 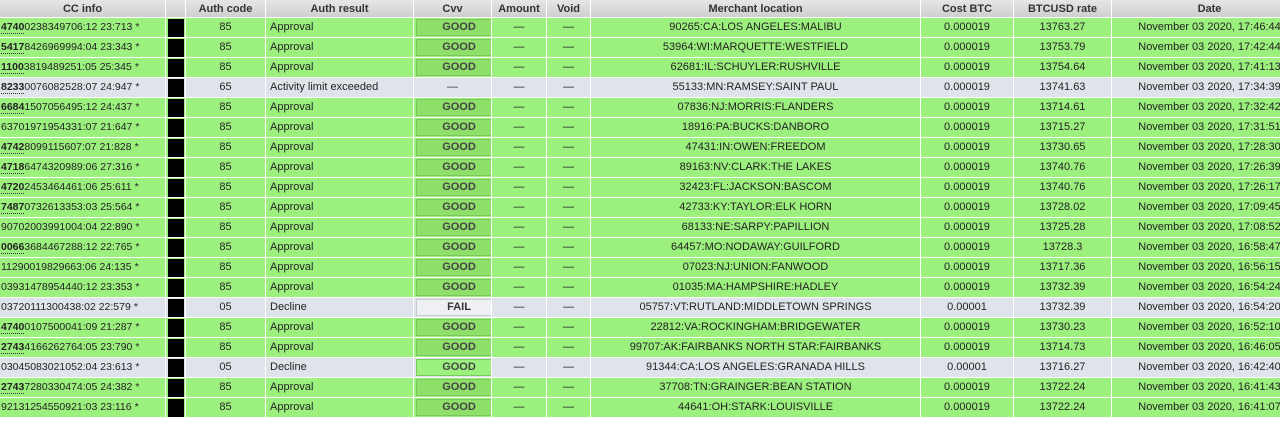 I want to click on cc-info-cell: 47186474320989:06 27:316 *, so click(x=83, y=168).